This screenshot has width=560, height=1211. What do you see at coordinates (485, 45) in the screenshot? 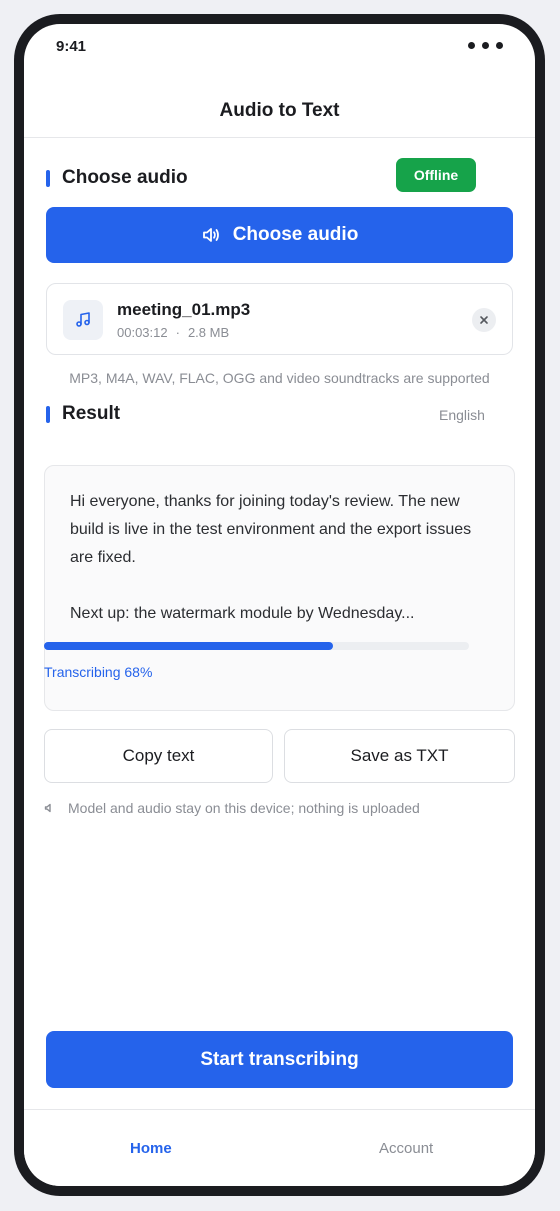
I see `more-dots-icon` at bounding box center [485, 45].